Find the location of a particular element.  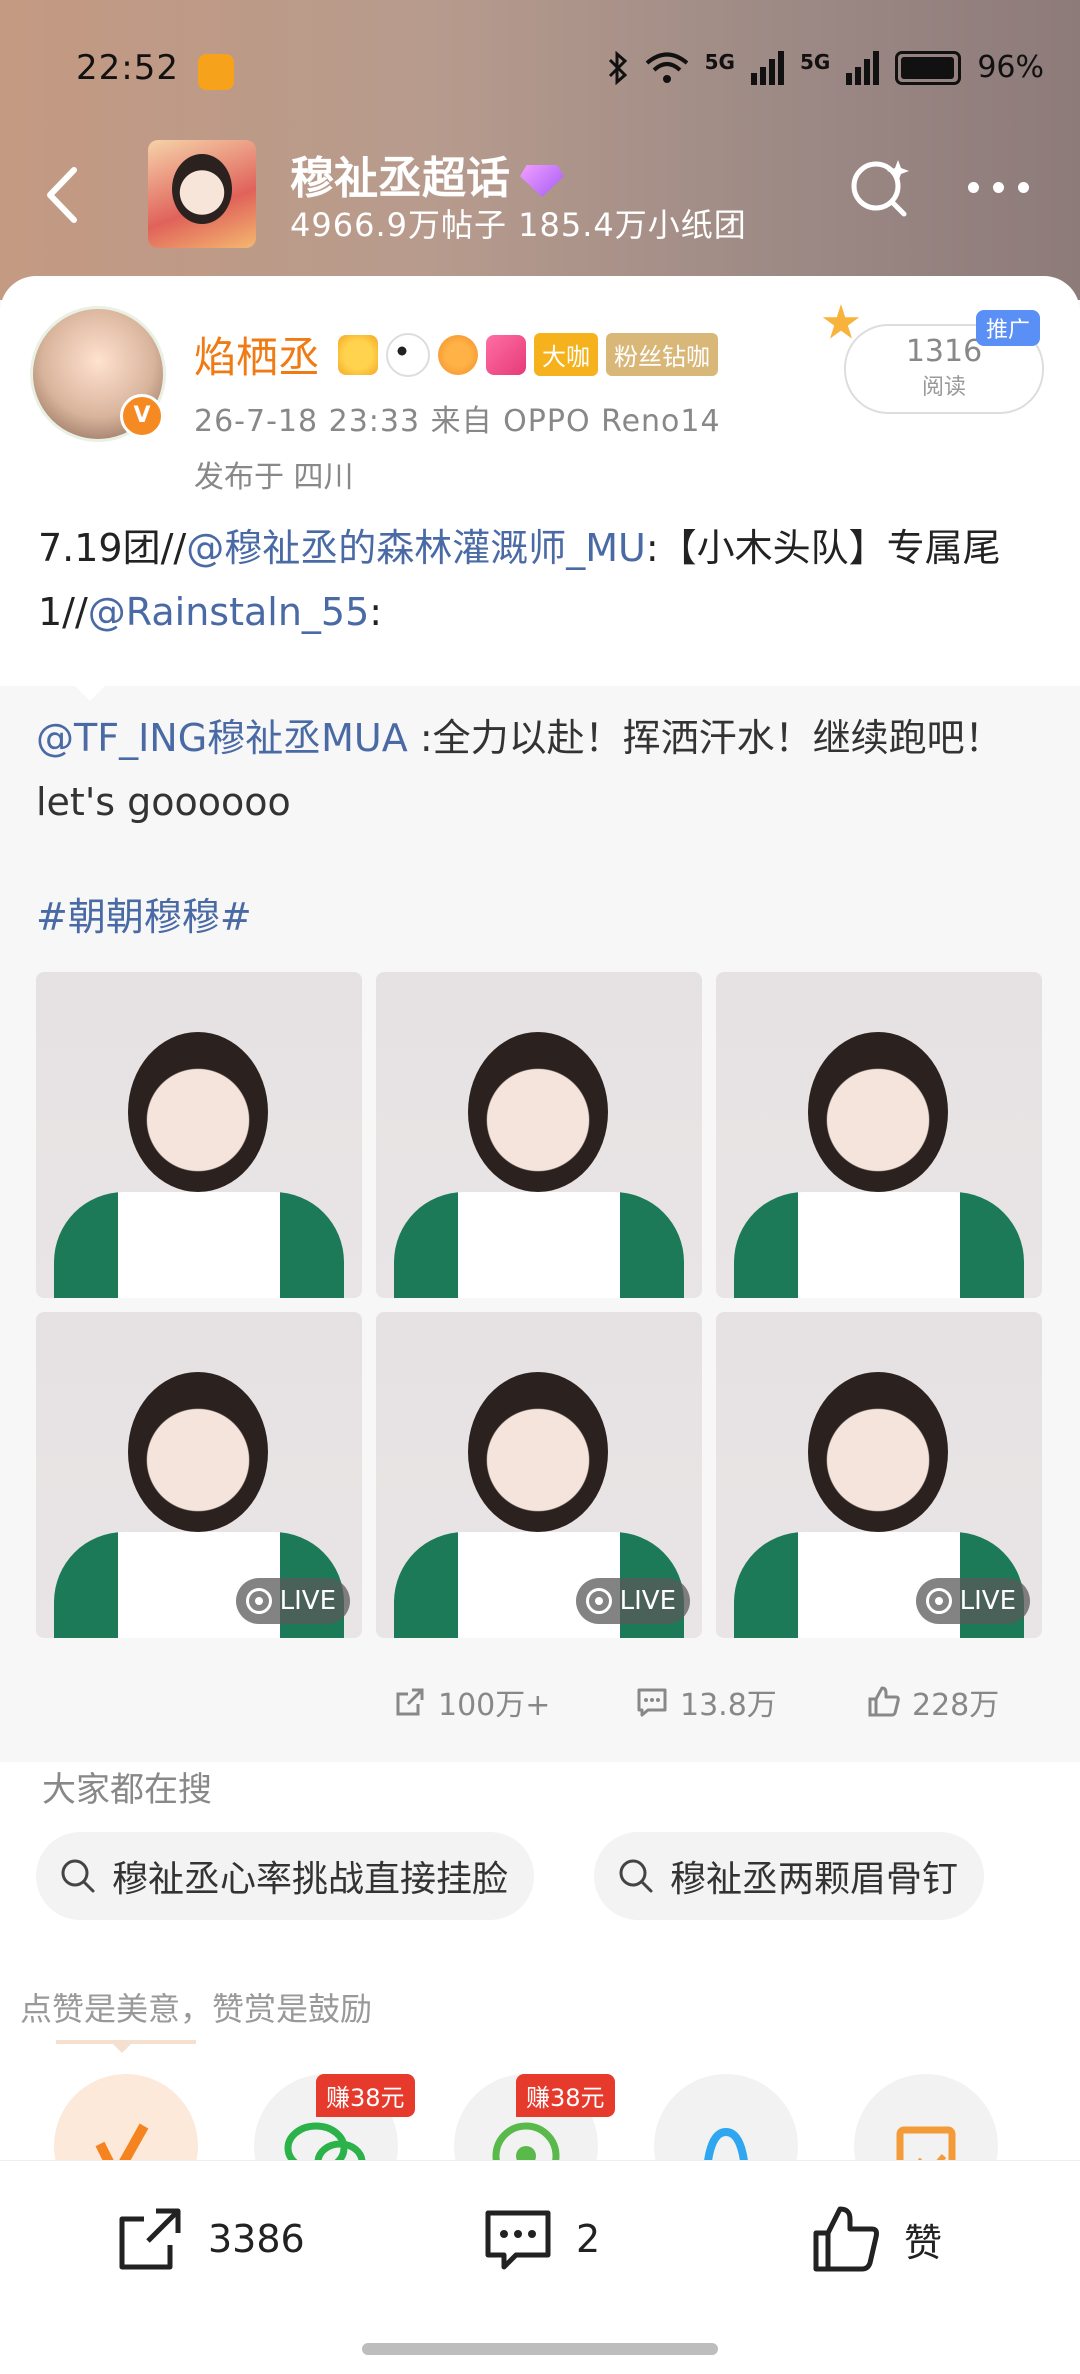

photo-4: LIVE is located at coordinates (199, 1475).